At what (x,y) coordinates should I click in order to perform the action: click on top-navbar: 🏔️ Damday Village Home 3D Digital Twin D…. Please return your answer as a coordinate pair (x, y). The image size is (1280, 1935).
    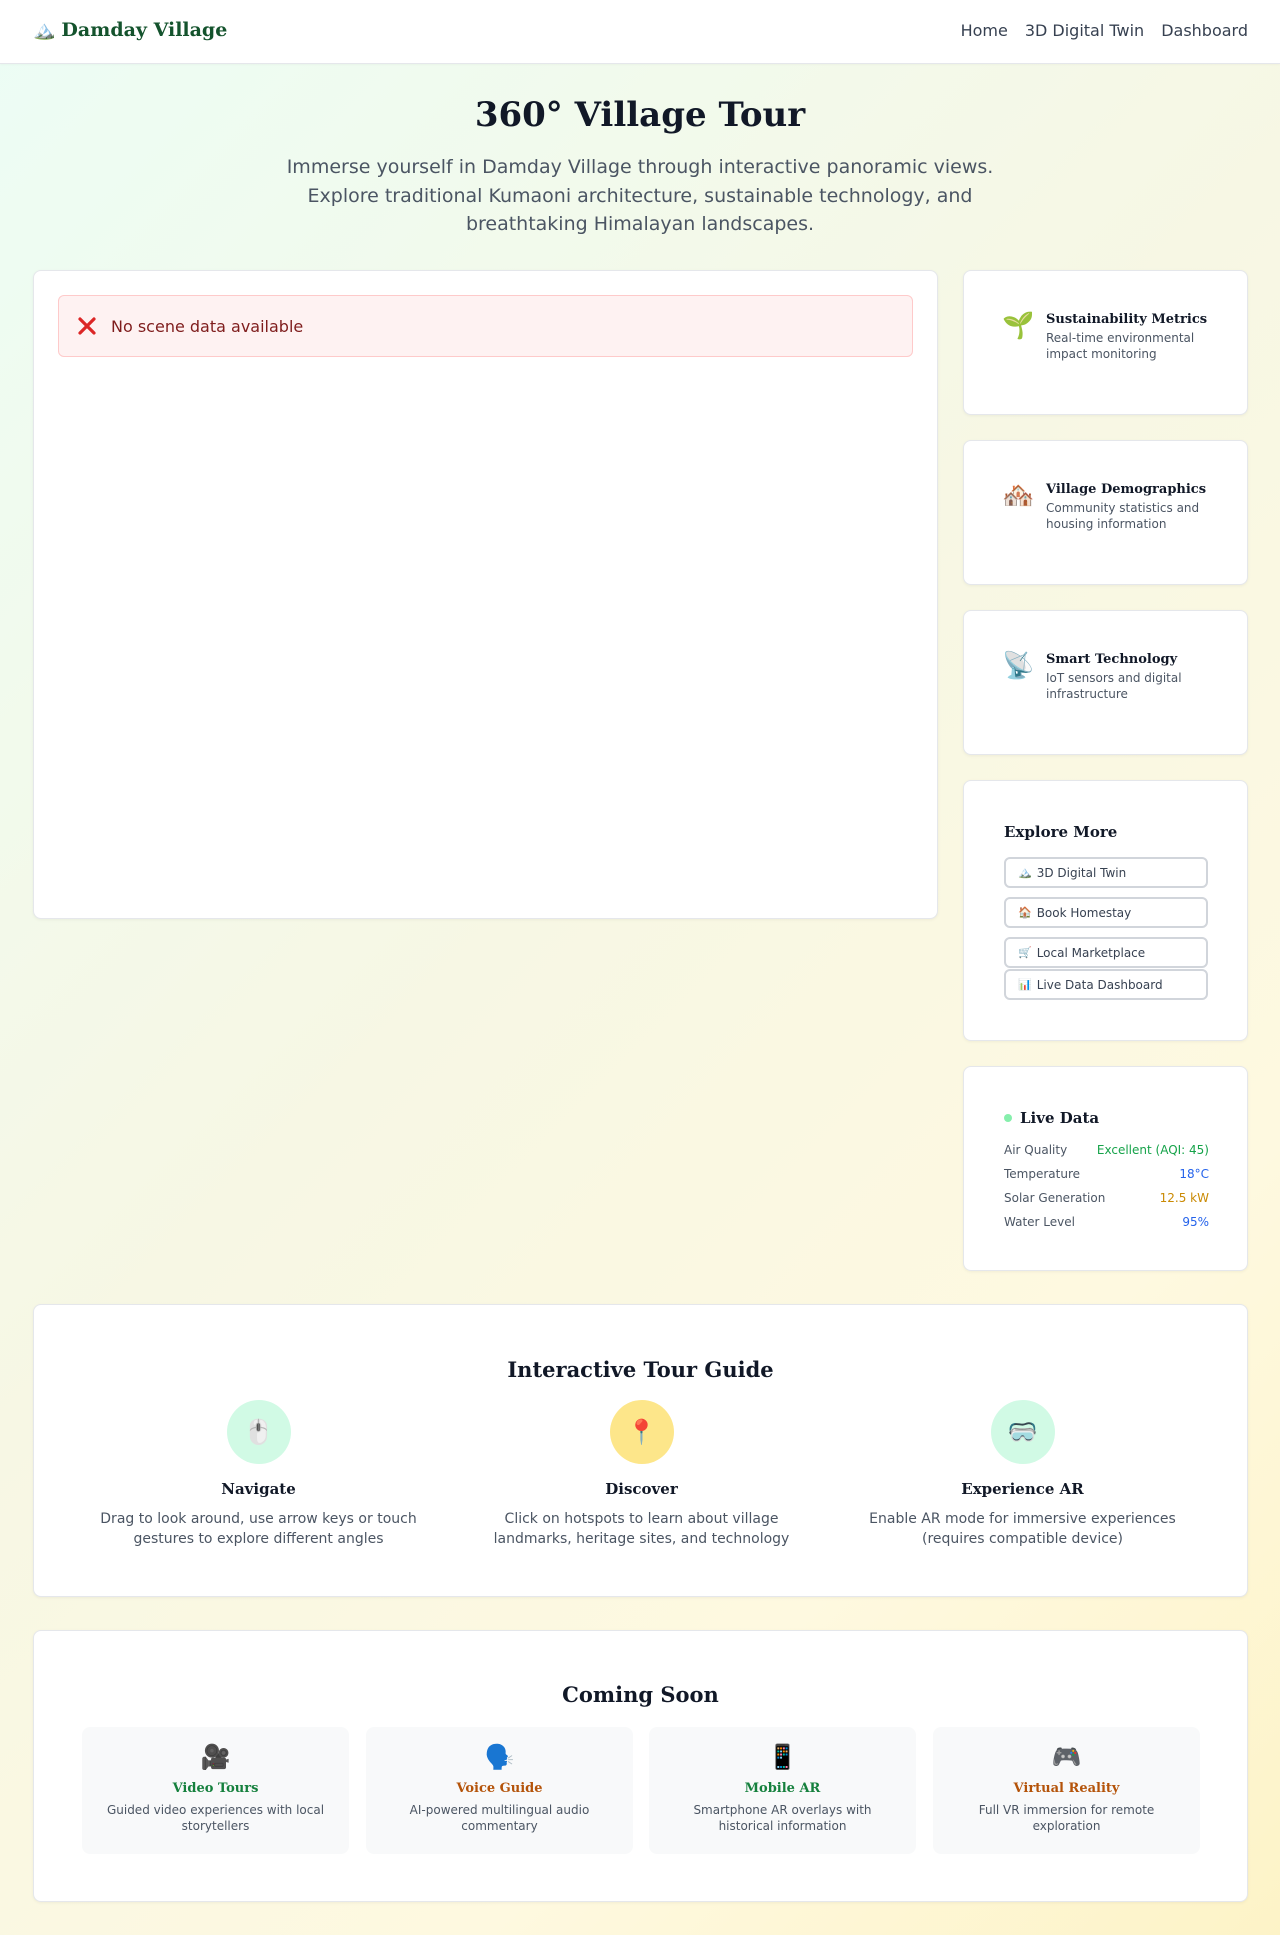
    Looking at the image, I should click on (640, 32).